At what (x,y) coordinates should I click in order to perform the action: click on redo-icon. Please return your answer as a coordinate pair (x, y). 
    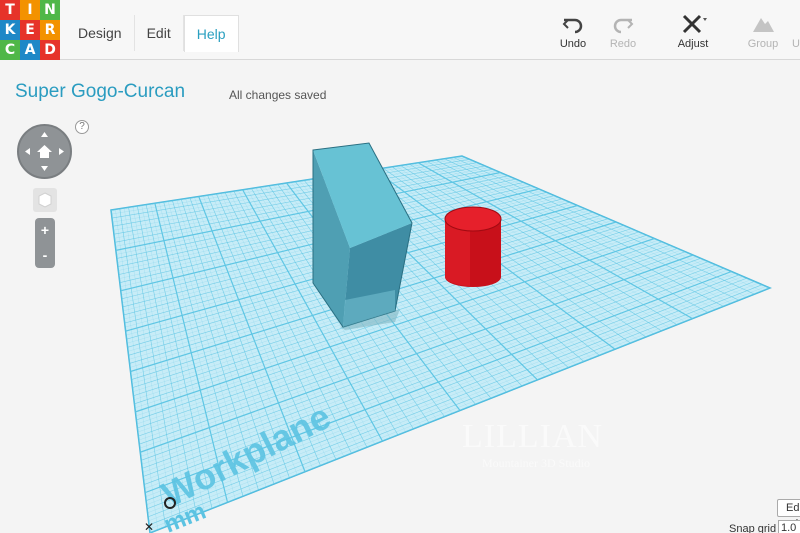
    Looking at the image, I should click on (623, 26).